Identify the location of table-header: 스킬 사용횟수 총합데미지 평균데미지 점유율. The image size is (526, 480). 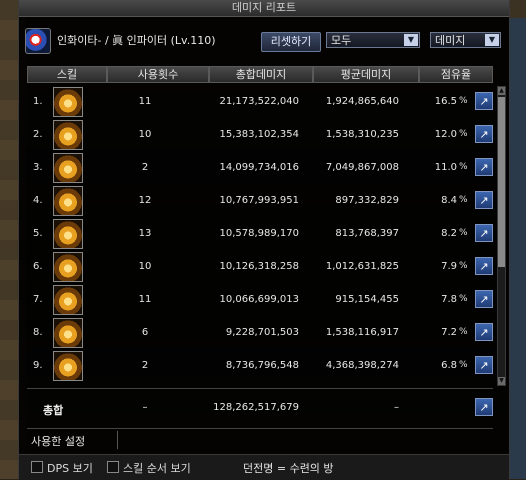
(260, 74).